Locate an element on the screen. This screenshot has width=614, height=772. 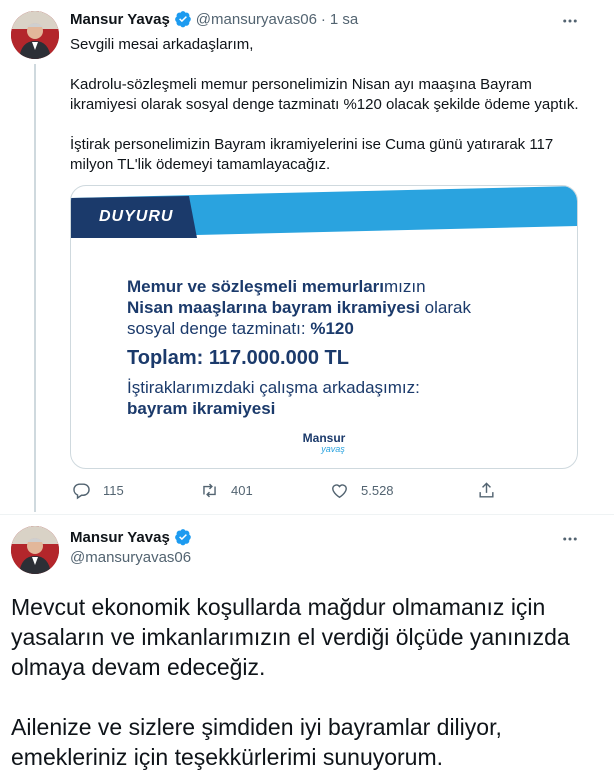
tweet-timestamp: 1 sa is located at coordinates (344, 19).